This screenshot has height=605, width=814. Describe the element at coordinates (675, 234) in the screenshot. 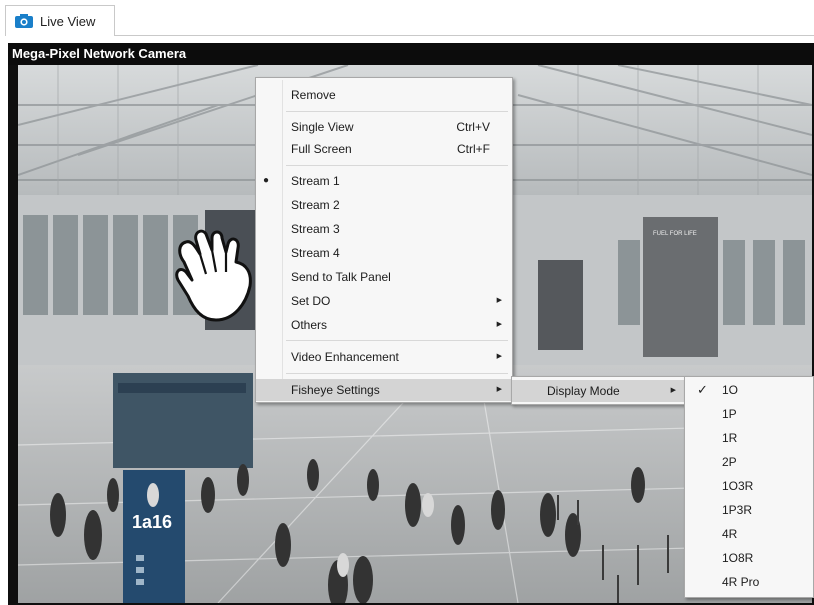

I see `banner-text: FUEL FOR LIFE` at that location.